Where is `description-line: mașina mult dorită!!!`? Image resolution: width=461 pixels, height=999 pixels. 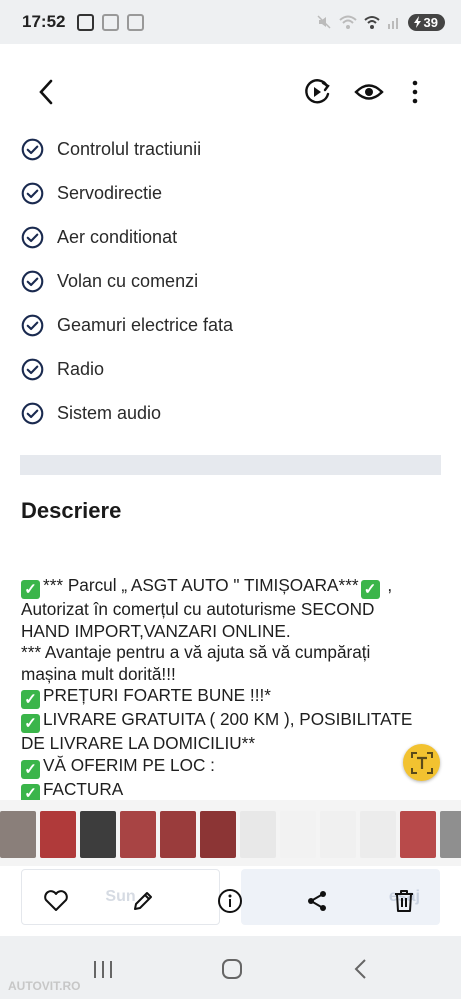 description-line: mașina mult dorită!!! is located at coordinates (98, 673).